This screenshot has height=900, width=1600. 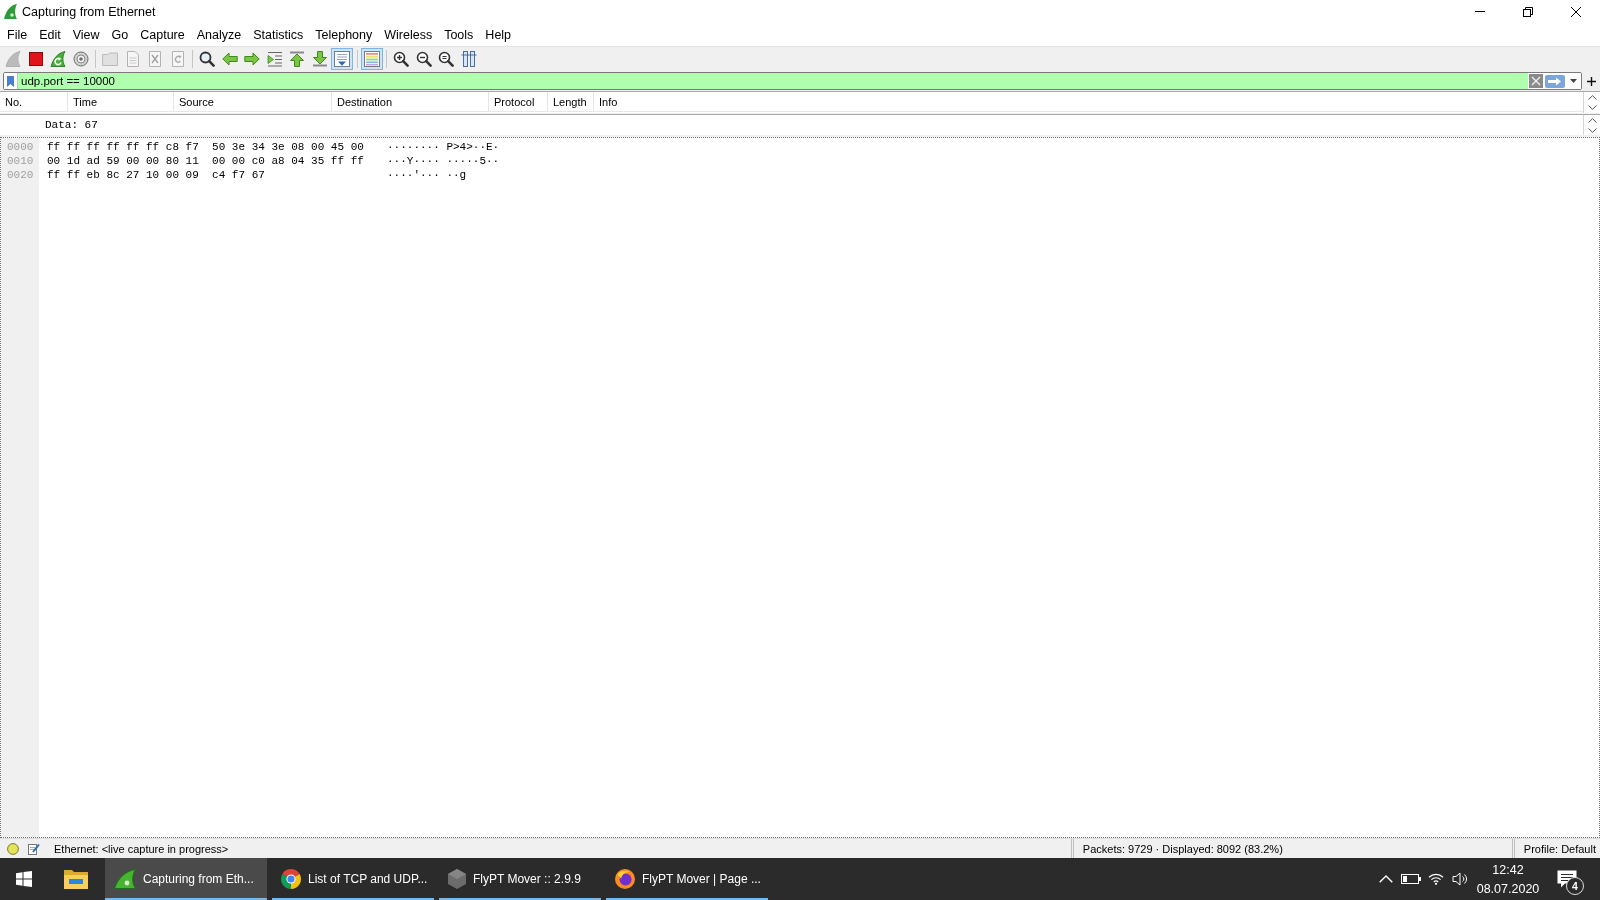 I want to click on document-icon, so click(x=132, y=59).